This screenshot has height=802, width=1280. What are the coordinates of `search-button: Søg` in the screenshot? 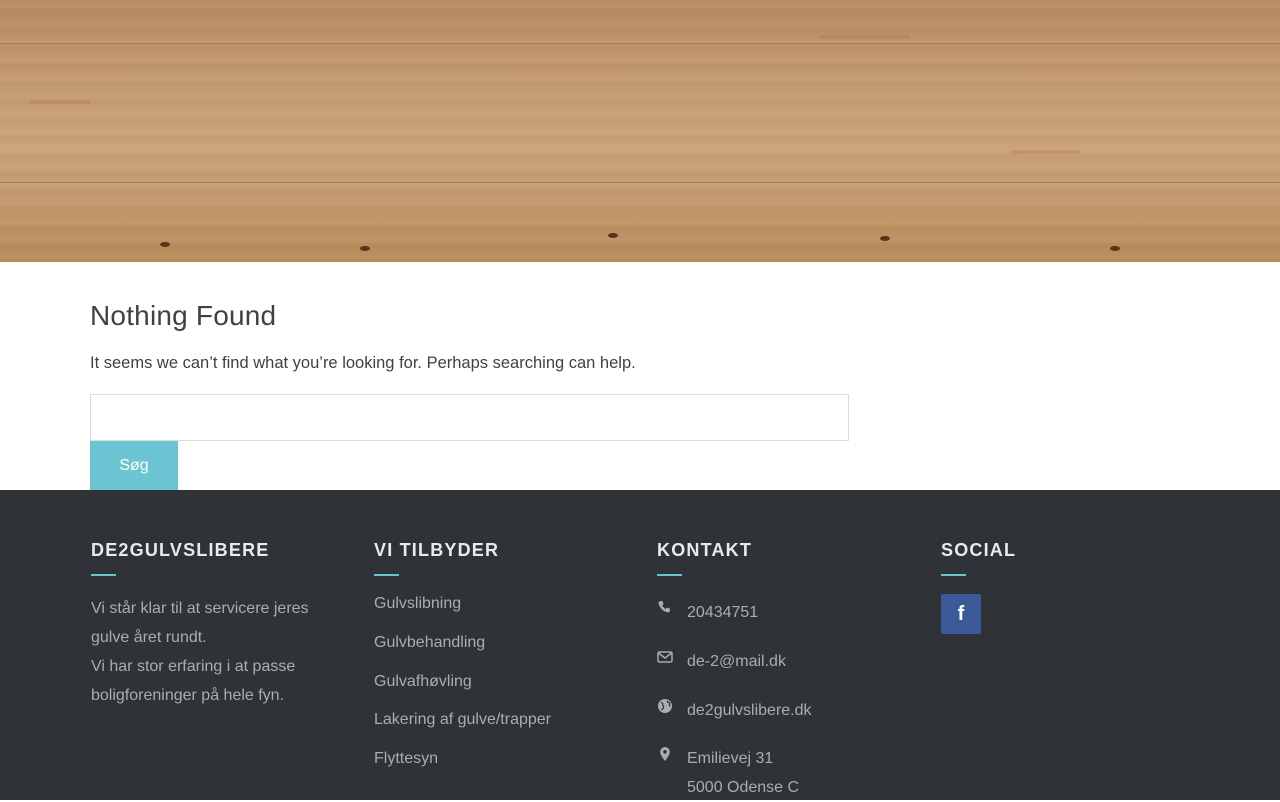 It's located at (134, 465).